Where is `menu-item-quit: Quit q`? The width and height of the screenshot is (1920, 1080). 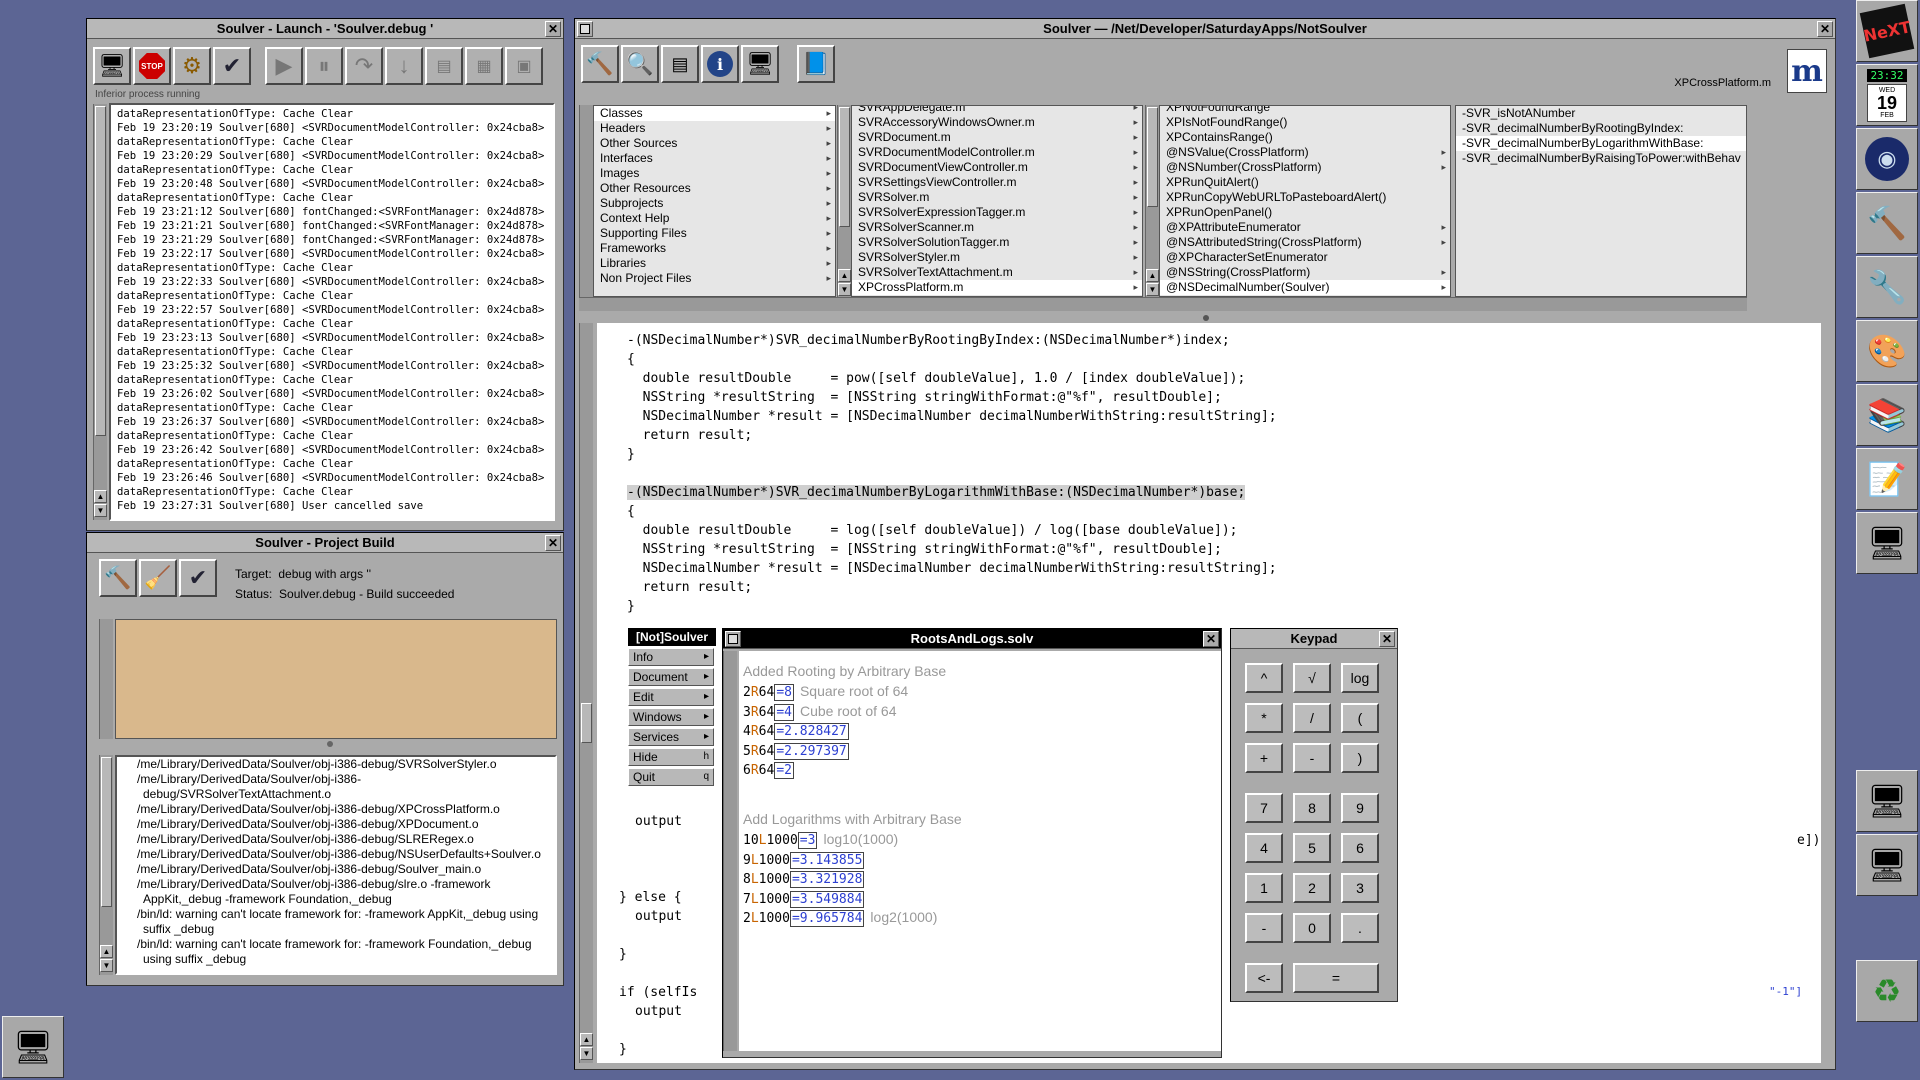
menu-item-quit: Quit q is located at coordinates (671, 777).